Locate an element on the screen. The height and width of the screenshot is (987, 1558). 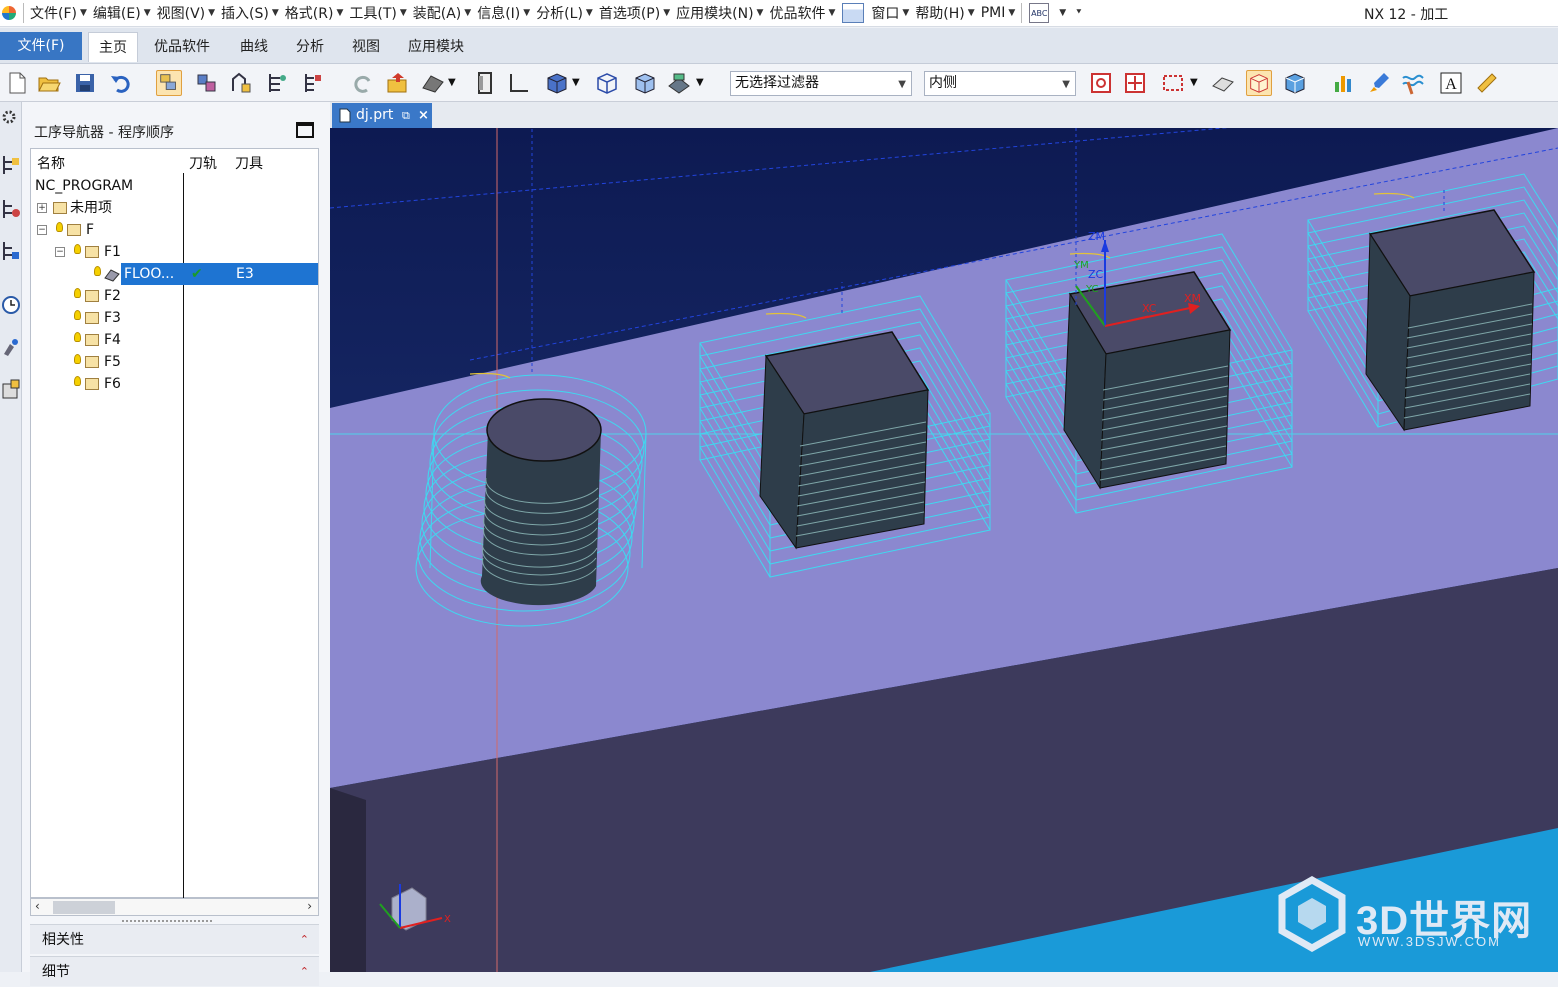
menu-view: 视图(V) ▼ is located at coordinates (186, 13).